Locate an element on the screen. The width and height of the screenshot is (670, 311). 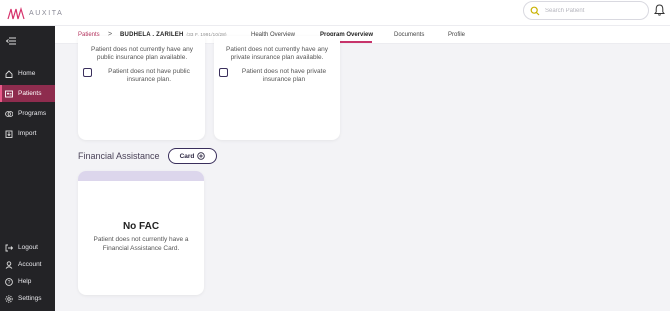
search-box is located at coordinates (586, 10).